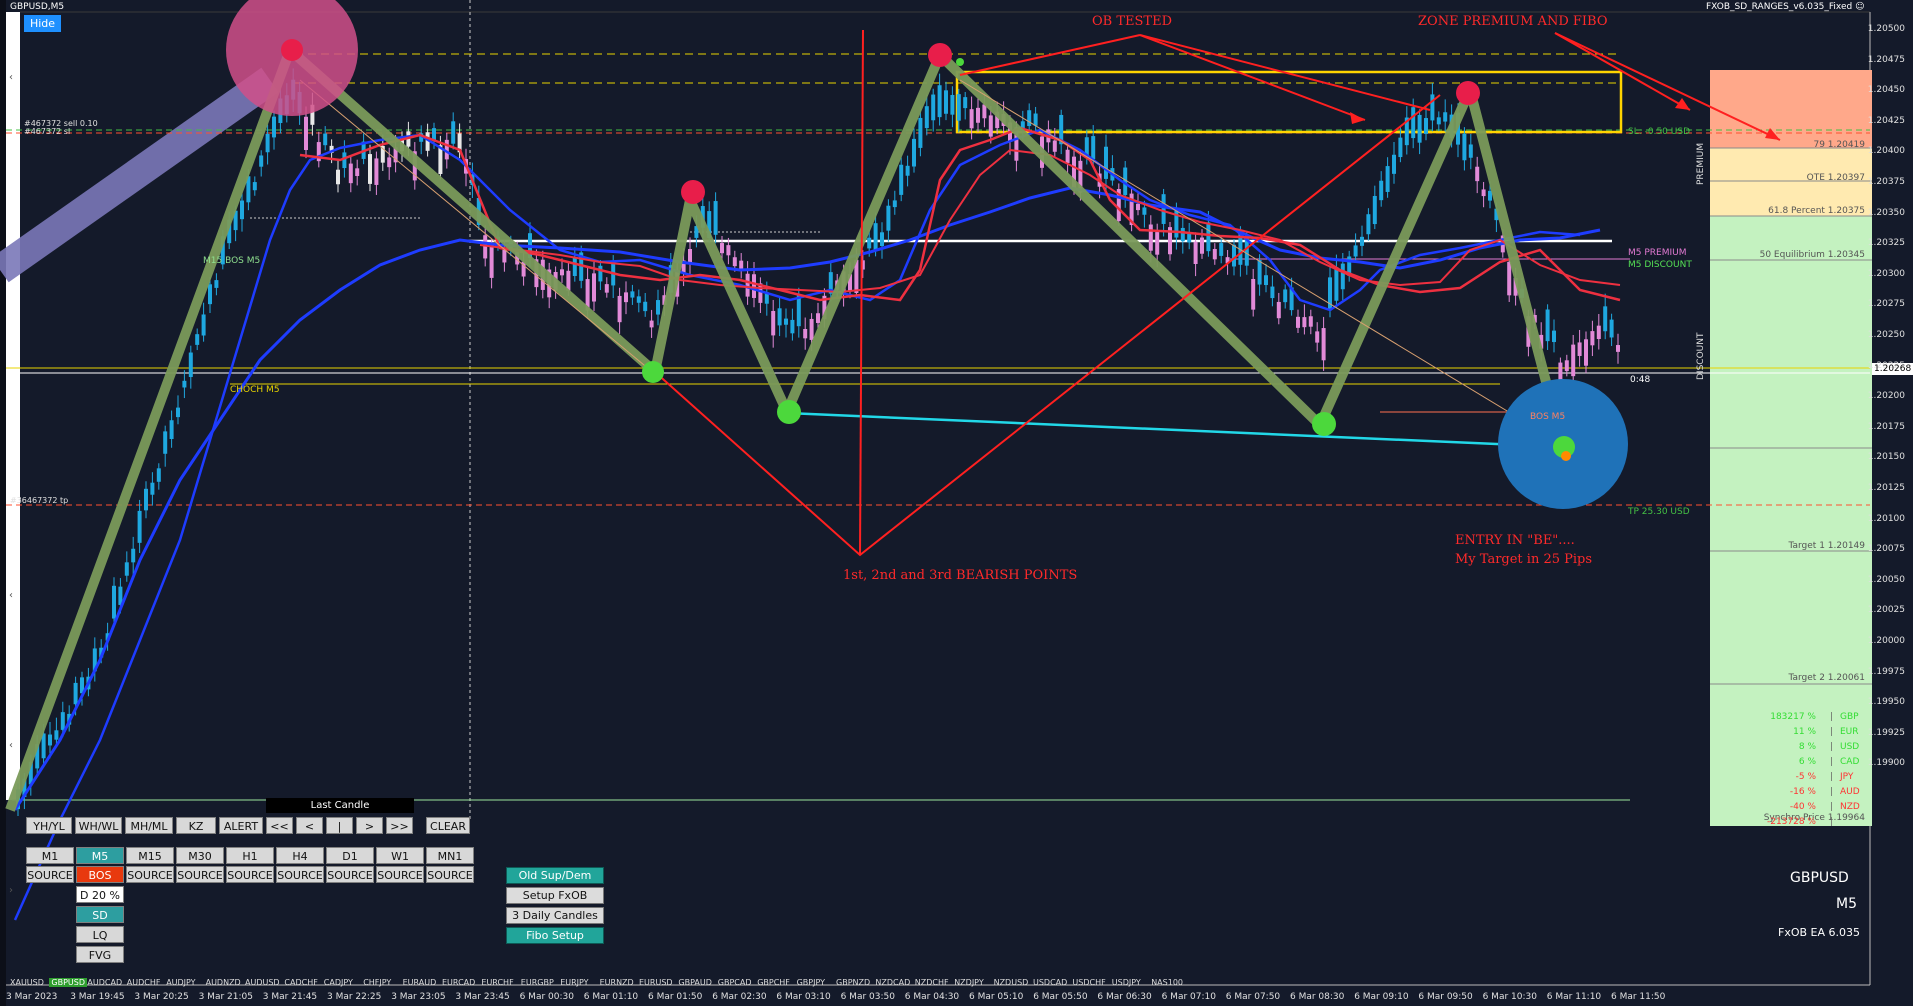 This screenshot has height=1006, width=1913. Describe the element at coordinates (1060, 997) in the screenshot. I see `time-tick-label: 6 Mar 05:50` at that location.